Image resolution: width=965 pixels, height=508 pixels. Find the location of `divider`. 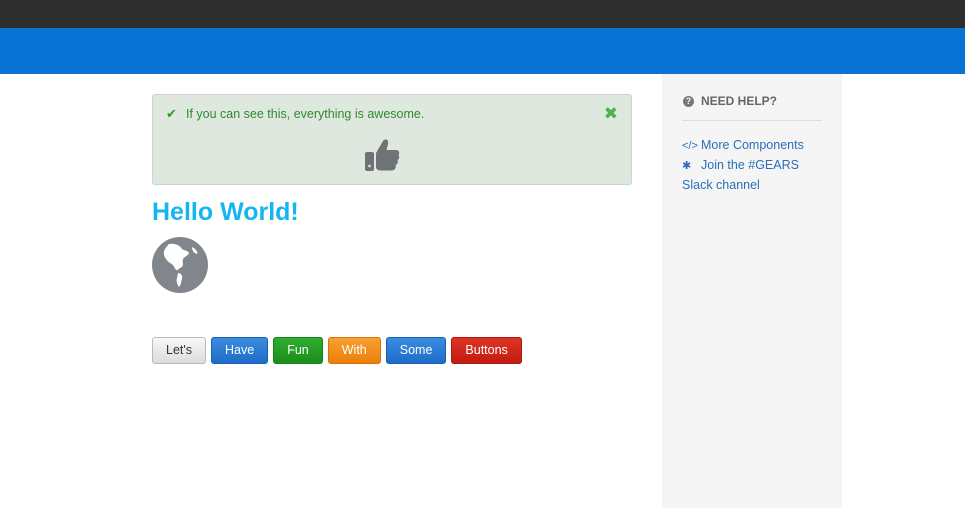

divider is located at coordinates (752, 120).